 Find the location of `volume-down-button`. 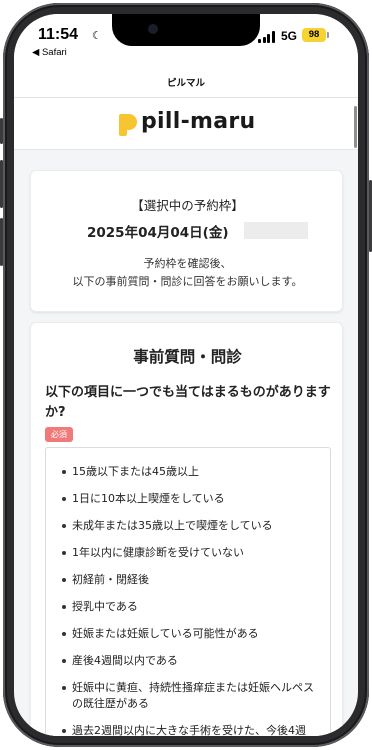

volume-down-button is located at coordinates (1, 242).